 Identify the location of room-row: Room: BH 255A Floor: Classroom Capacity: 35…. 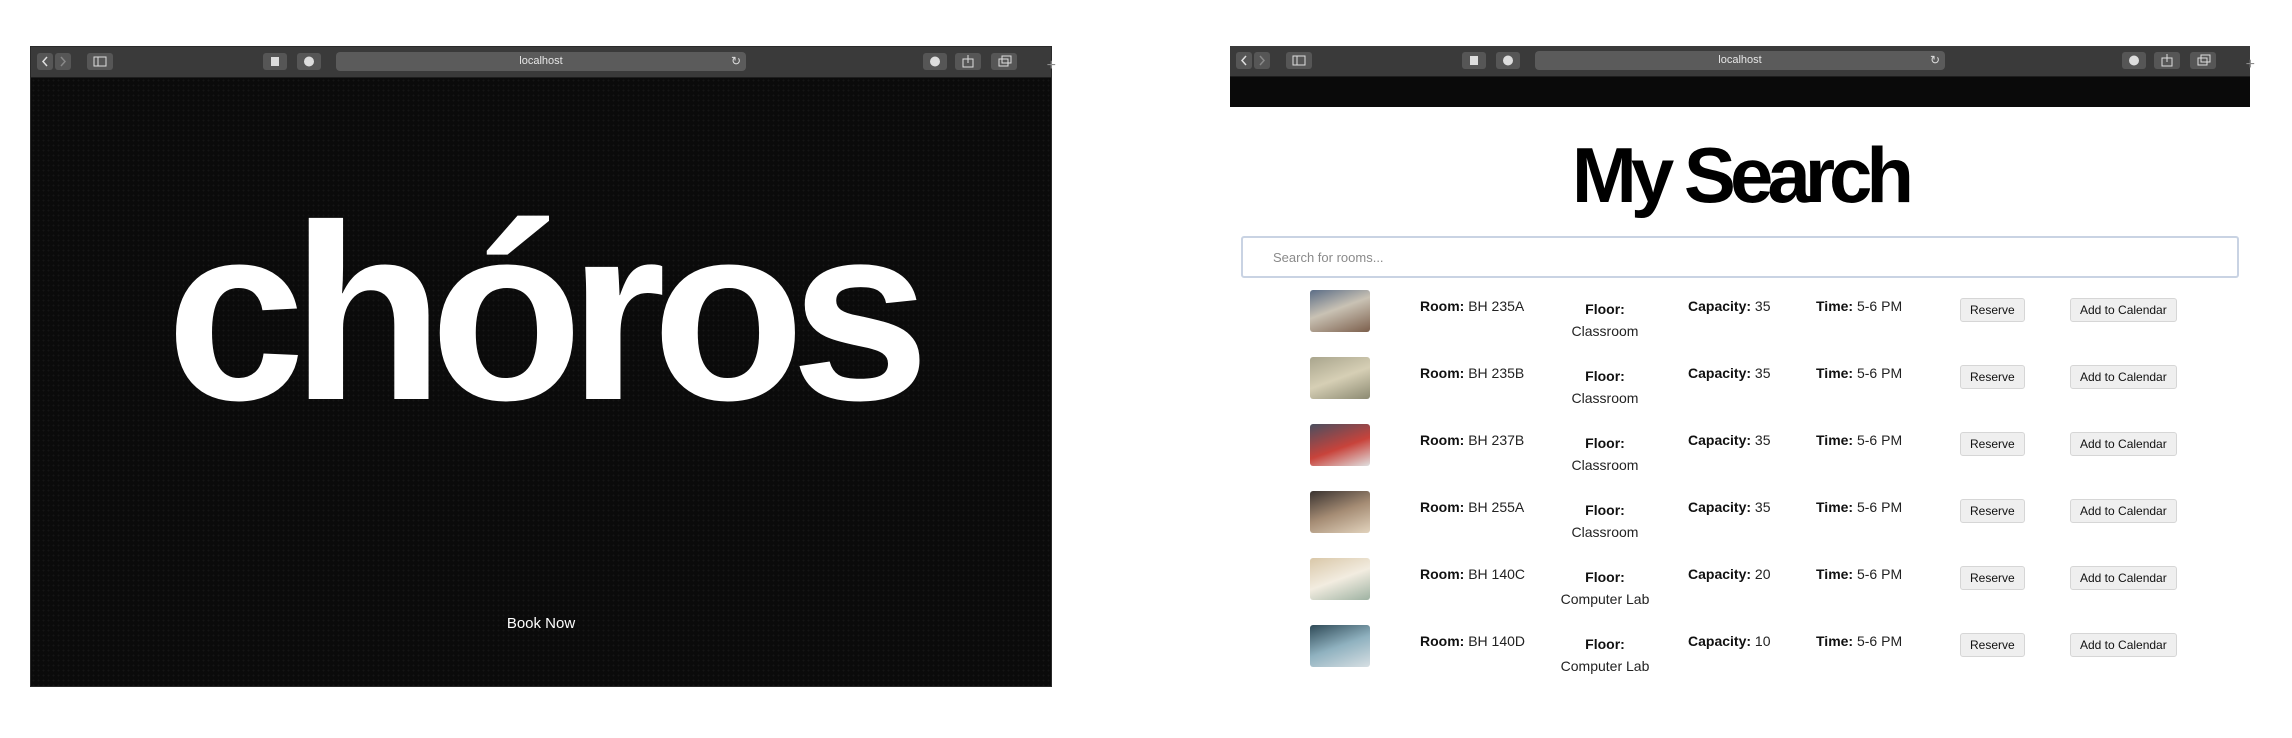
(1740, 524).